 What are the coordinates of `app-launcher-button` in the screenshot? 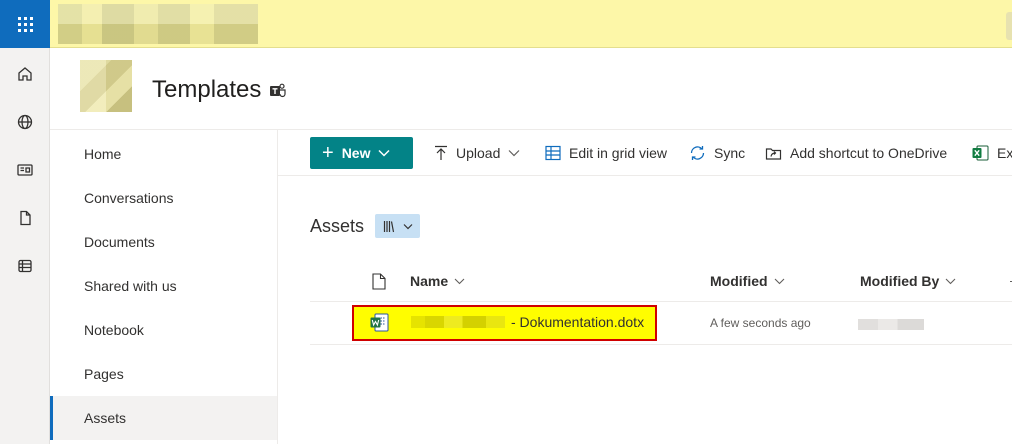 It's located at (25, 24).